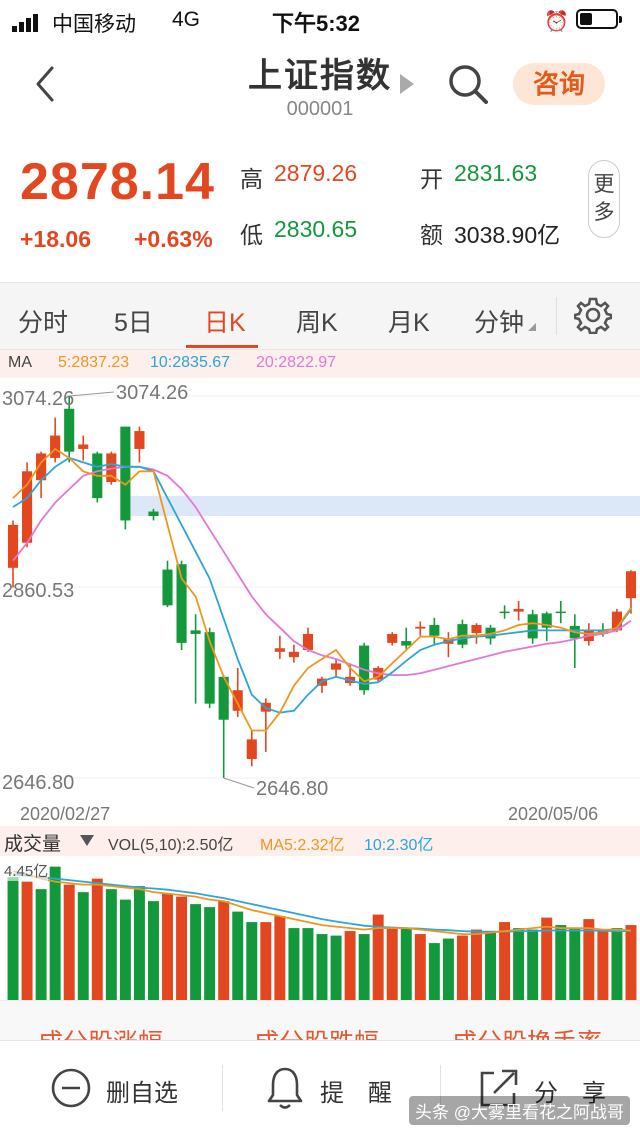  I want to click on period-tabs: 分时 5日 日K 周K 月K 分钟, so click(320, 316).